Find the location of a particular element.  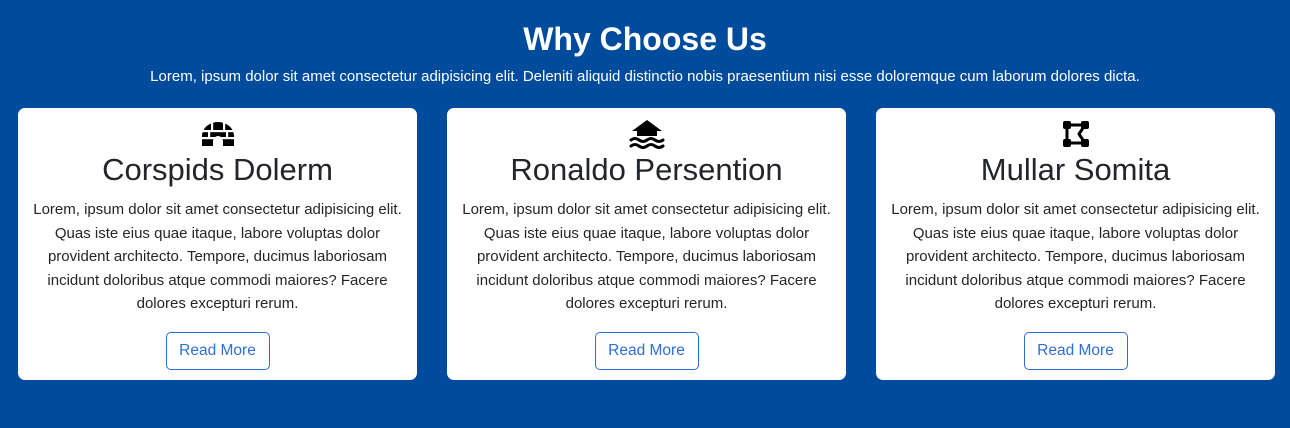

vector-shape-icon is located at coordinates (1075, 134).